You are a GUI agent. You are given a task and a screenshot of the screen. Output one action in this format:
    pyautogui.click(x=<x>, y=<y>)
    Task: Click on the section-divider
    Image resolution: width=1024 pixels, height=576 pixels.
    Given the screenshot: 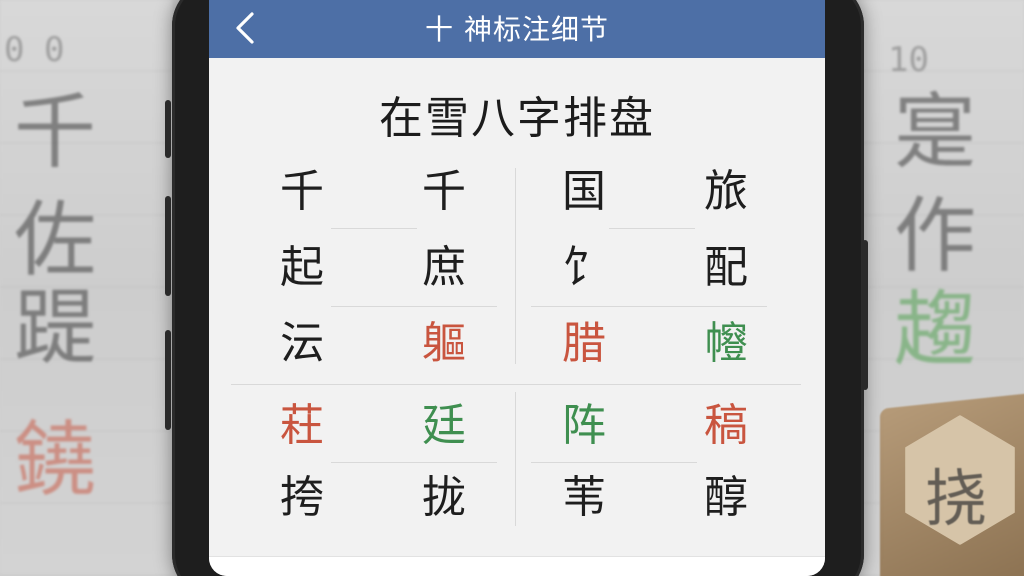 What is the action you would take?
    pyautogui.click(x=516, y=384)
    